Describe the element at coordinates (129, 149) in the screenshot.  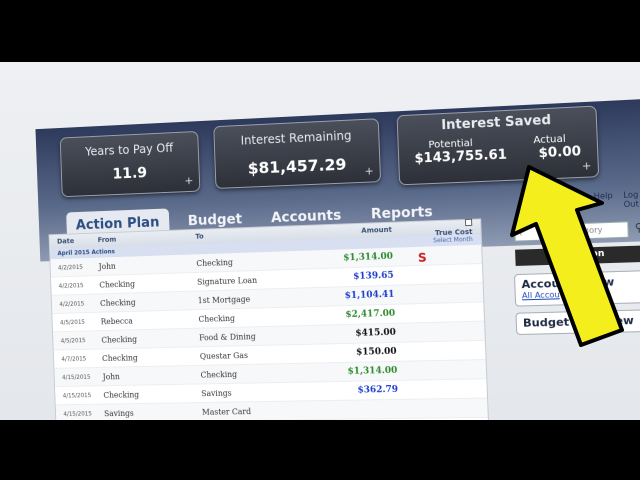
I see `years-label: Years to Pay Off` at that location.